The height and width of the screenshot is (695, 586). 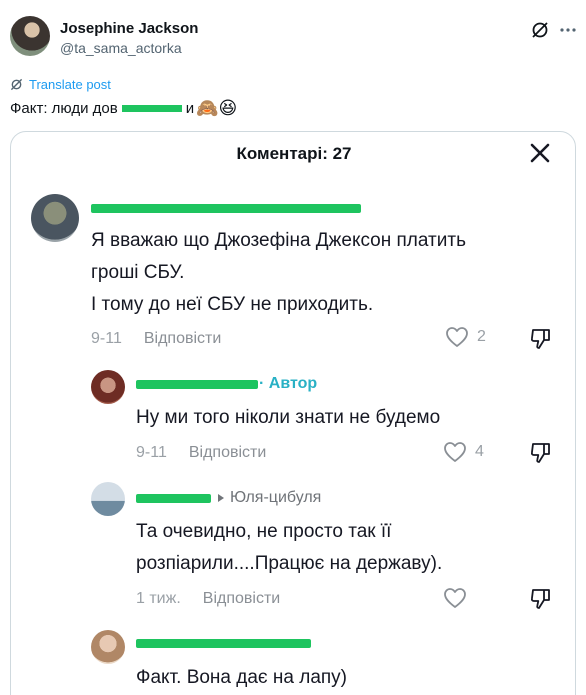 I want to click on translate-post-link: Translate post, so click(x=60, y=84).